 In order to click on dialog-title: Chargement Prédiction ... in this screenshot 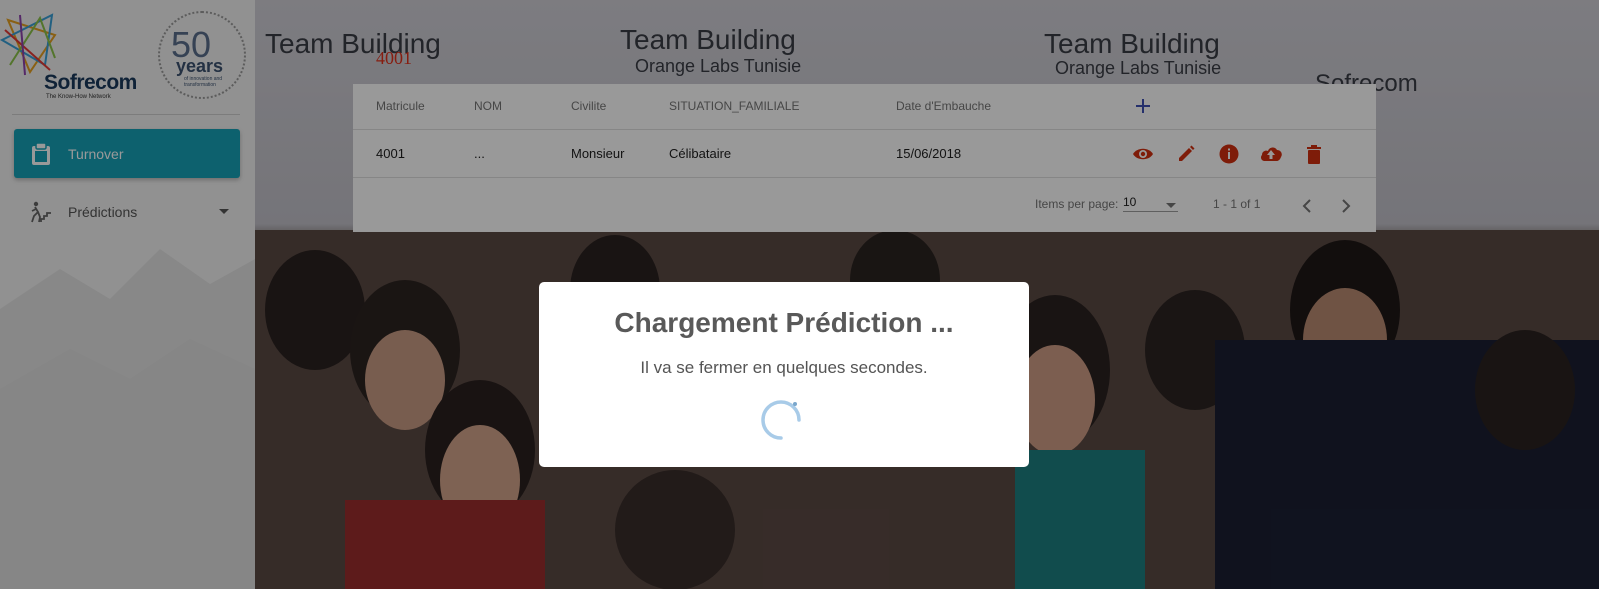, I will do `click(784, 322)`.